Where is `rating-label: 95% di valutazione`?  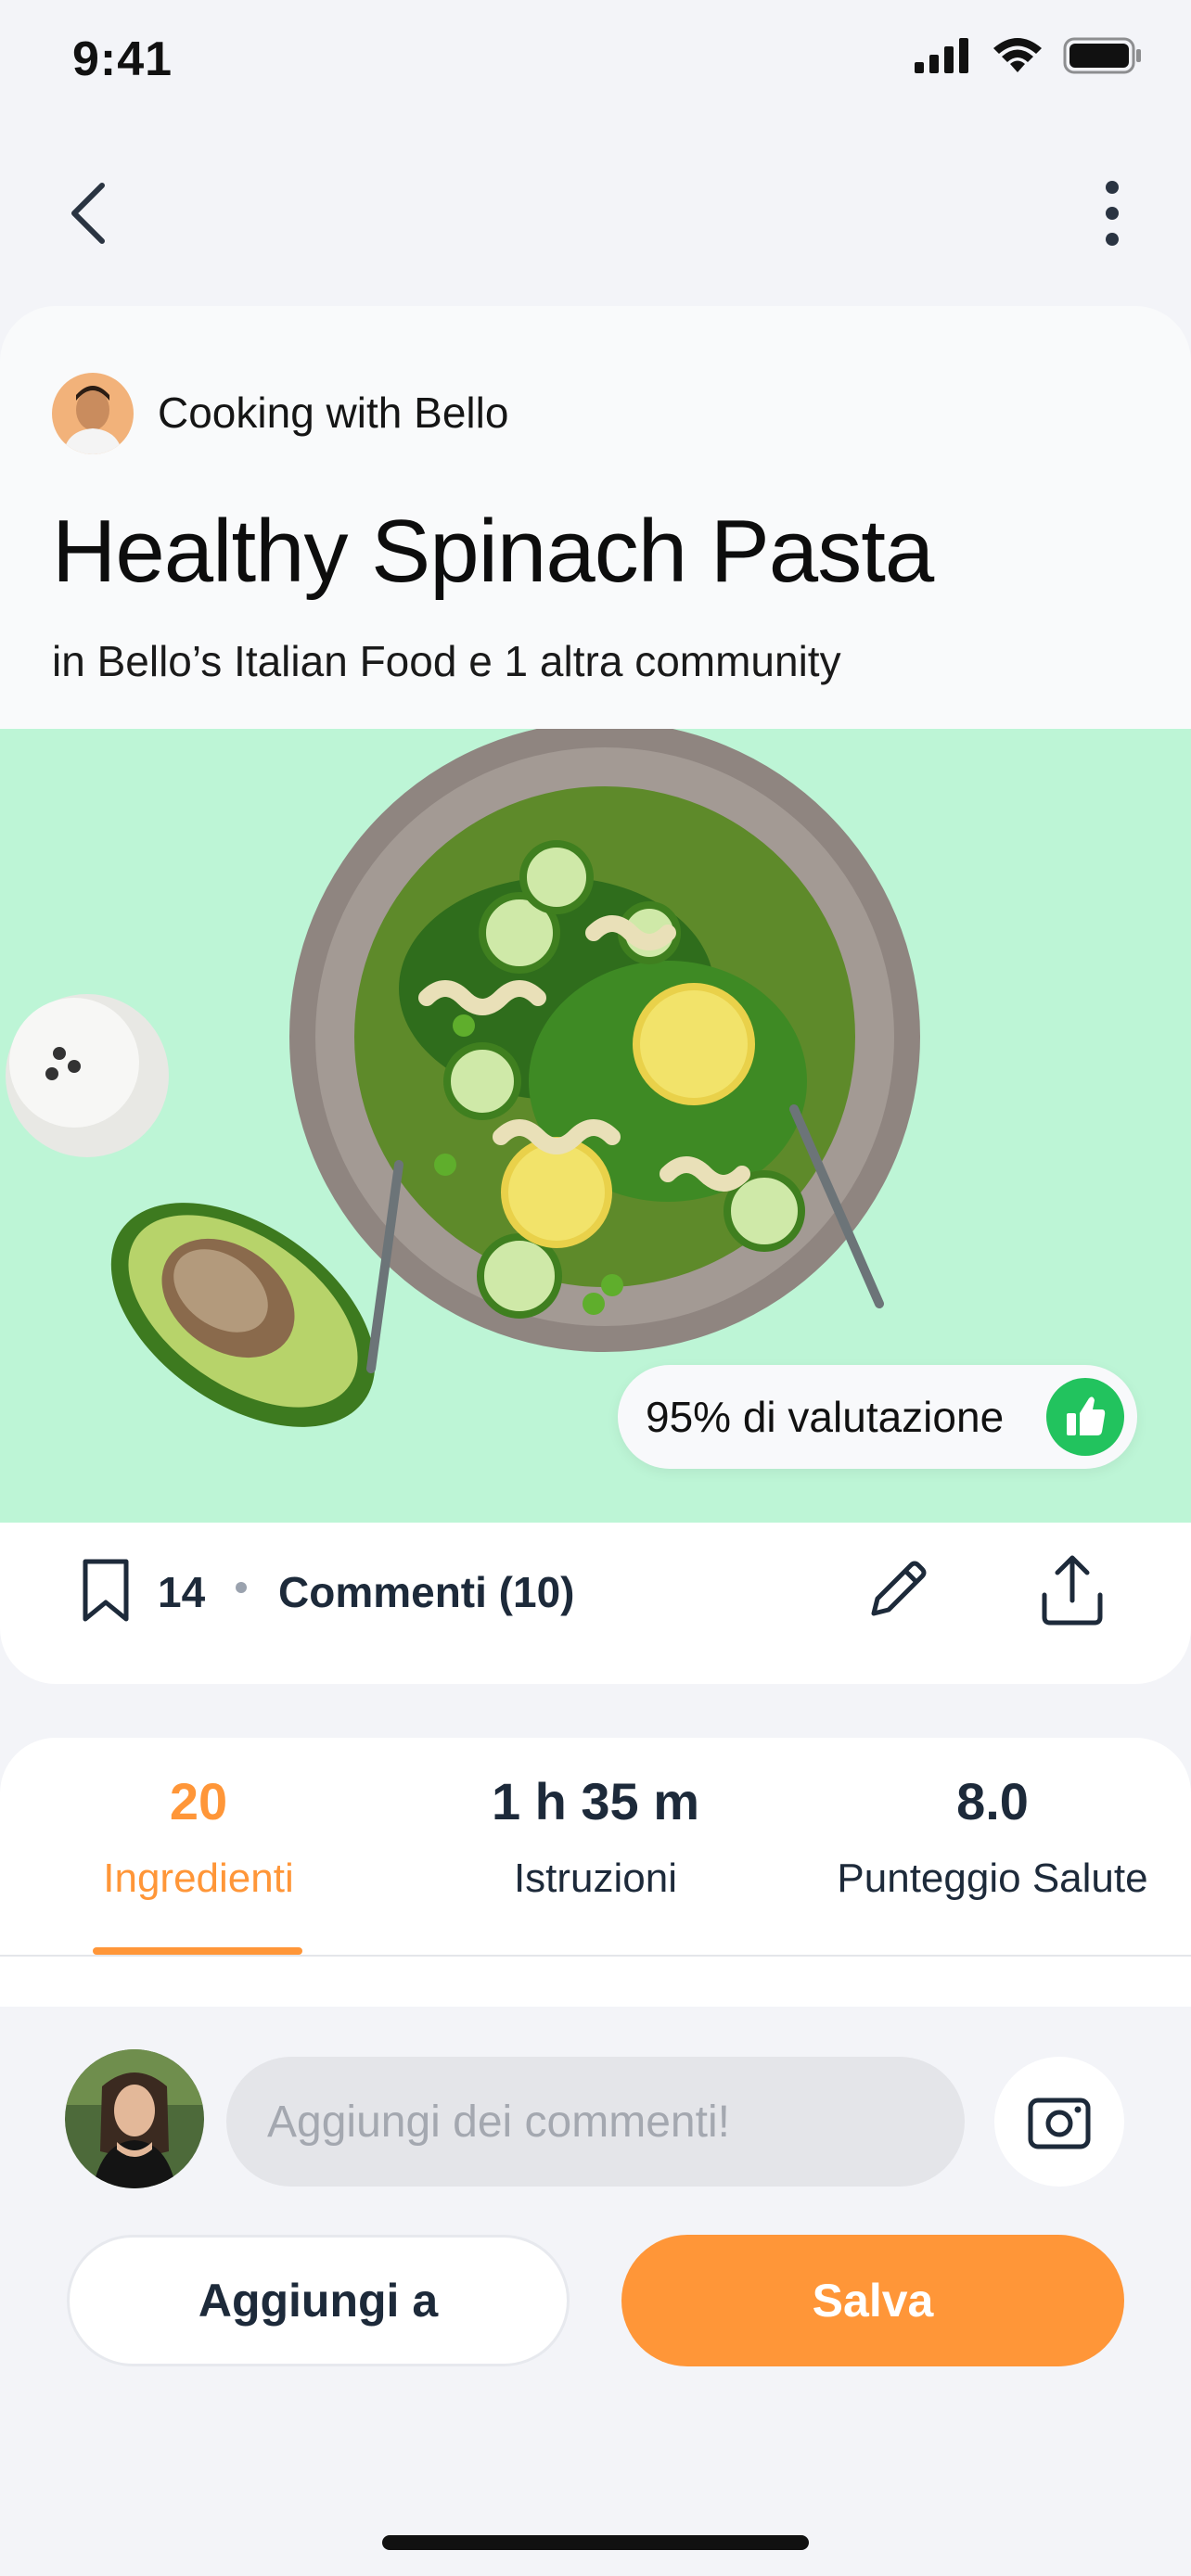 rating-label: 95% di valutazione is located at coordinates (825, 1417).